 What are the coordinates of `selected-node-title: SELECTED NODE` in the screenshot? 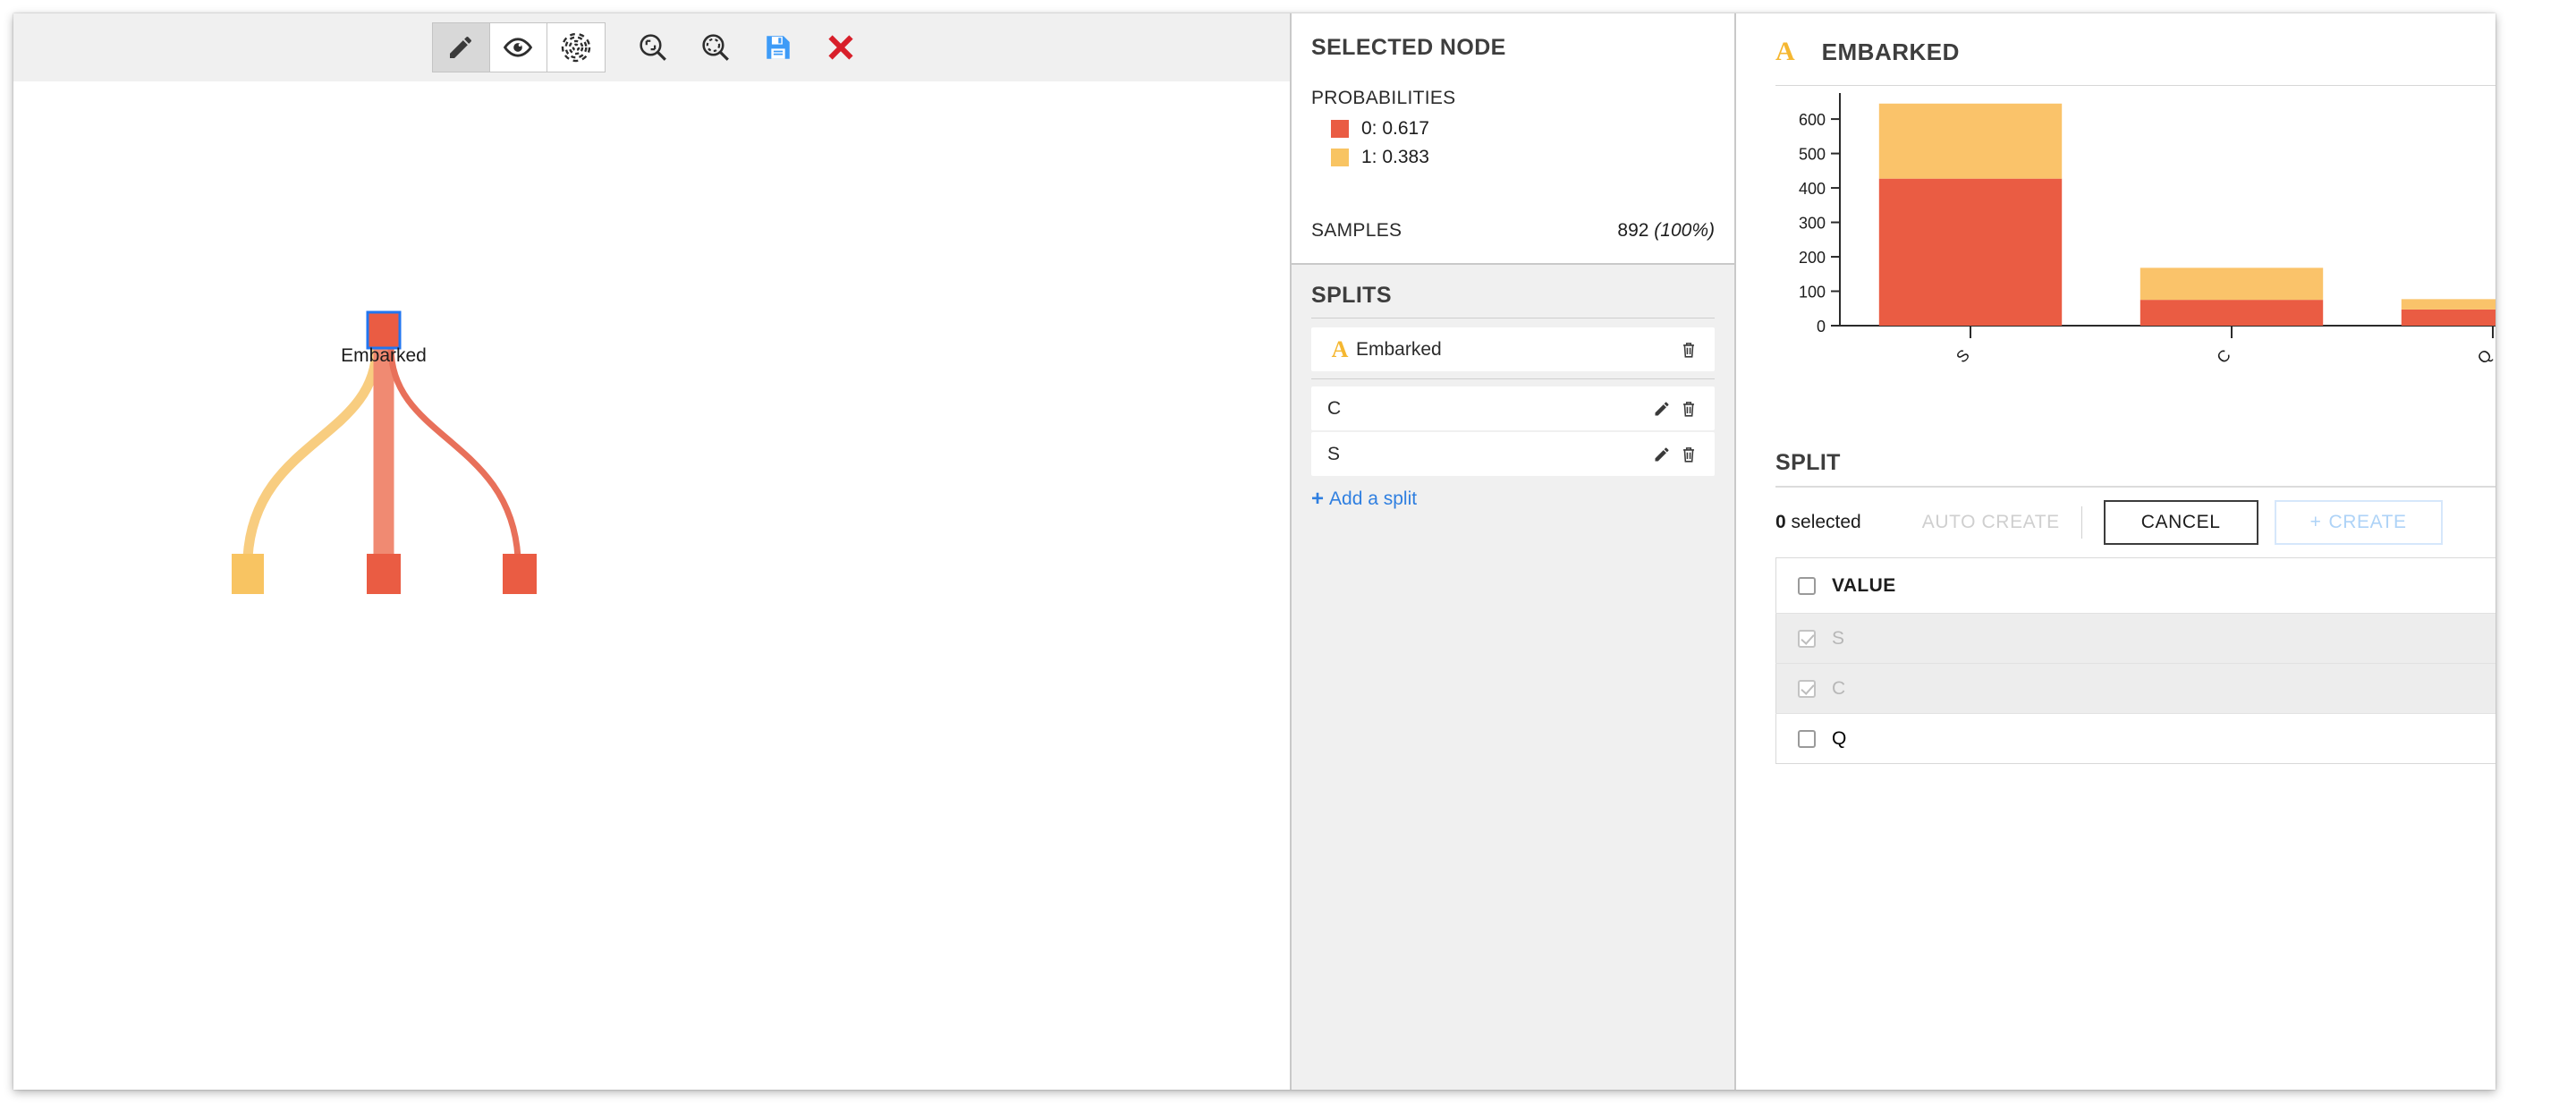 It's located at (1408, 47).